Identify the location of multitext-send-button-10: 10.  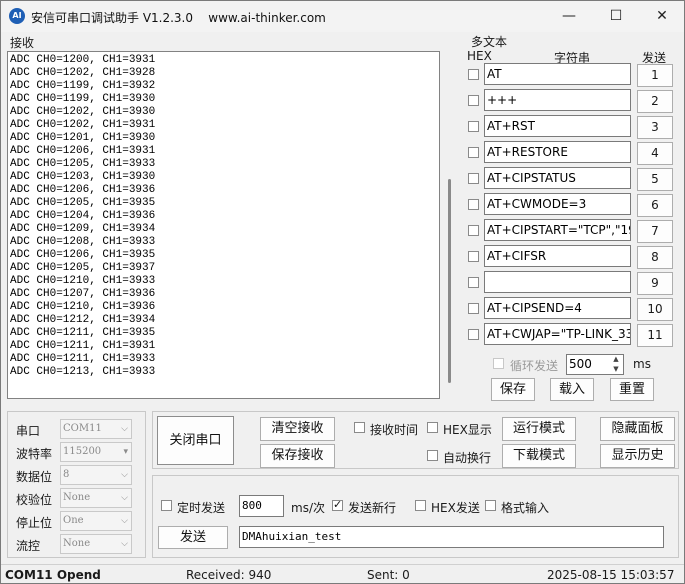
(655, 309).